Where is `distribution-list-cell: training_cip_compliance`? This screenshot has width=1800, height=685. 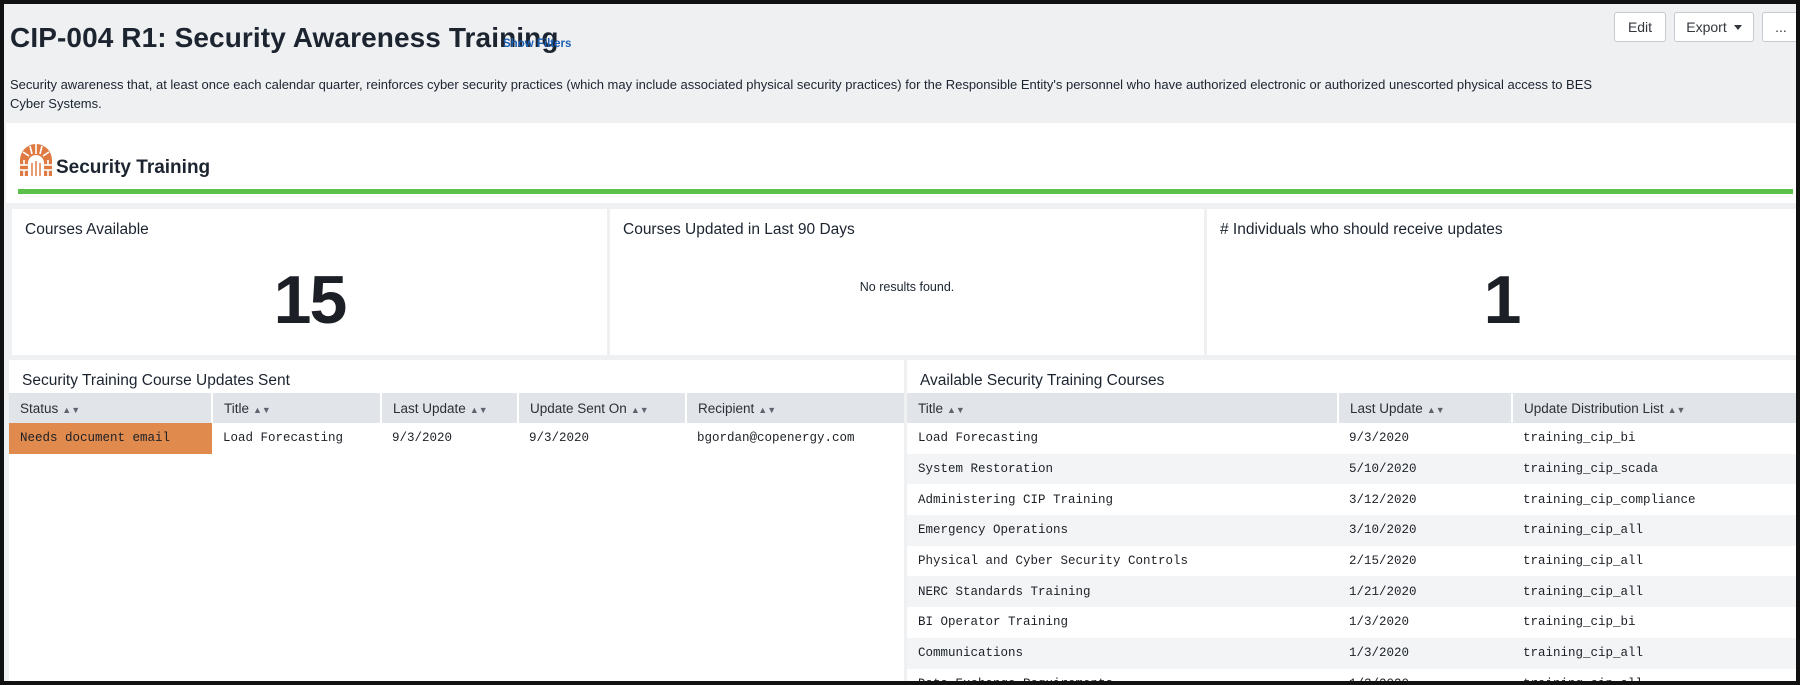
distribution-list-cell: training_cip_compliance is located at coordinates (1609, 499).